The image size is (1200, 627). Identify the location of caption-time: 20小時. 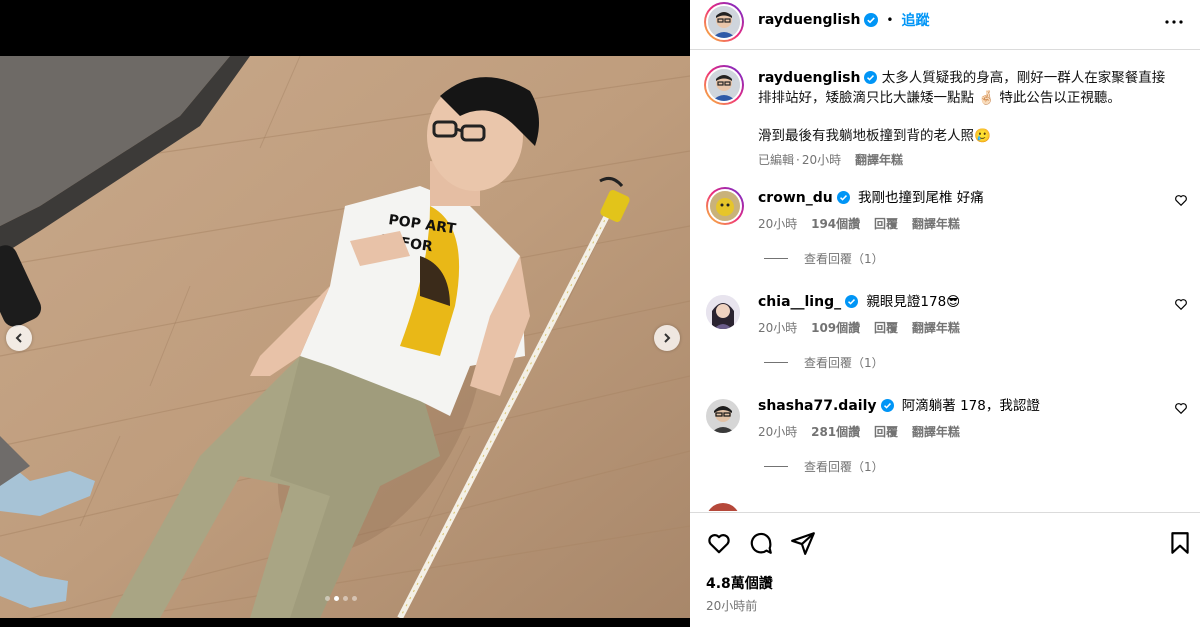
(821, 160).